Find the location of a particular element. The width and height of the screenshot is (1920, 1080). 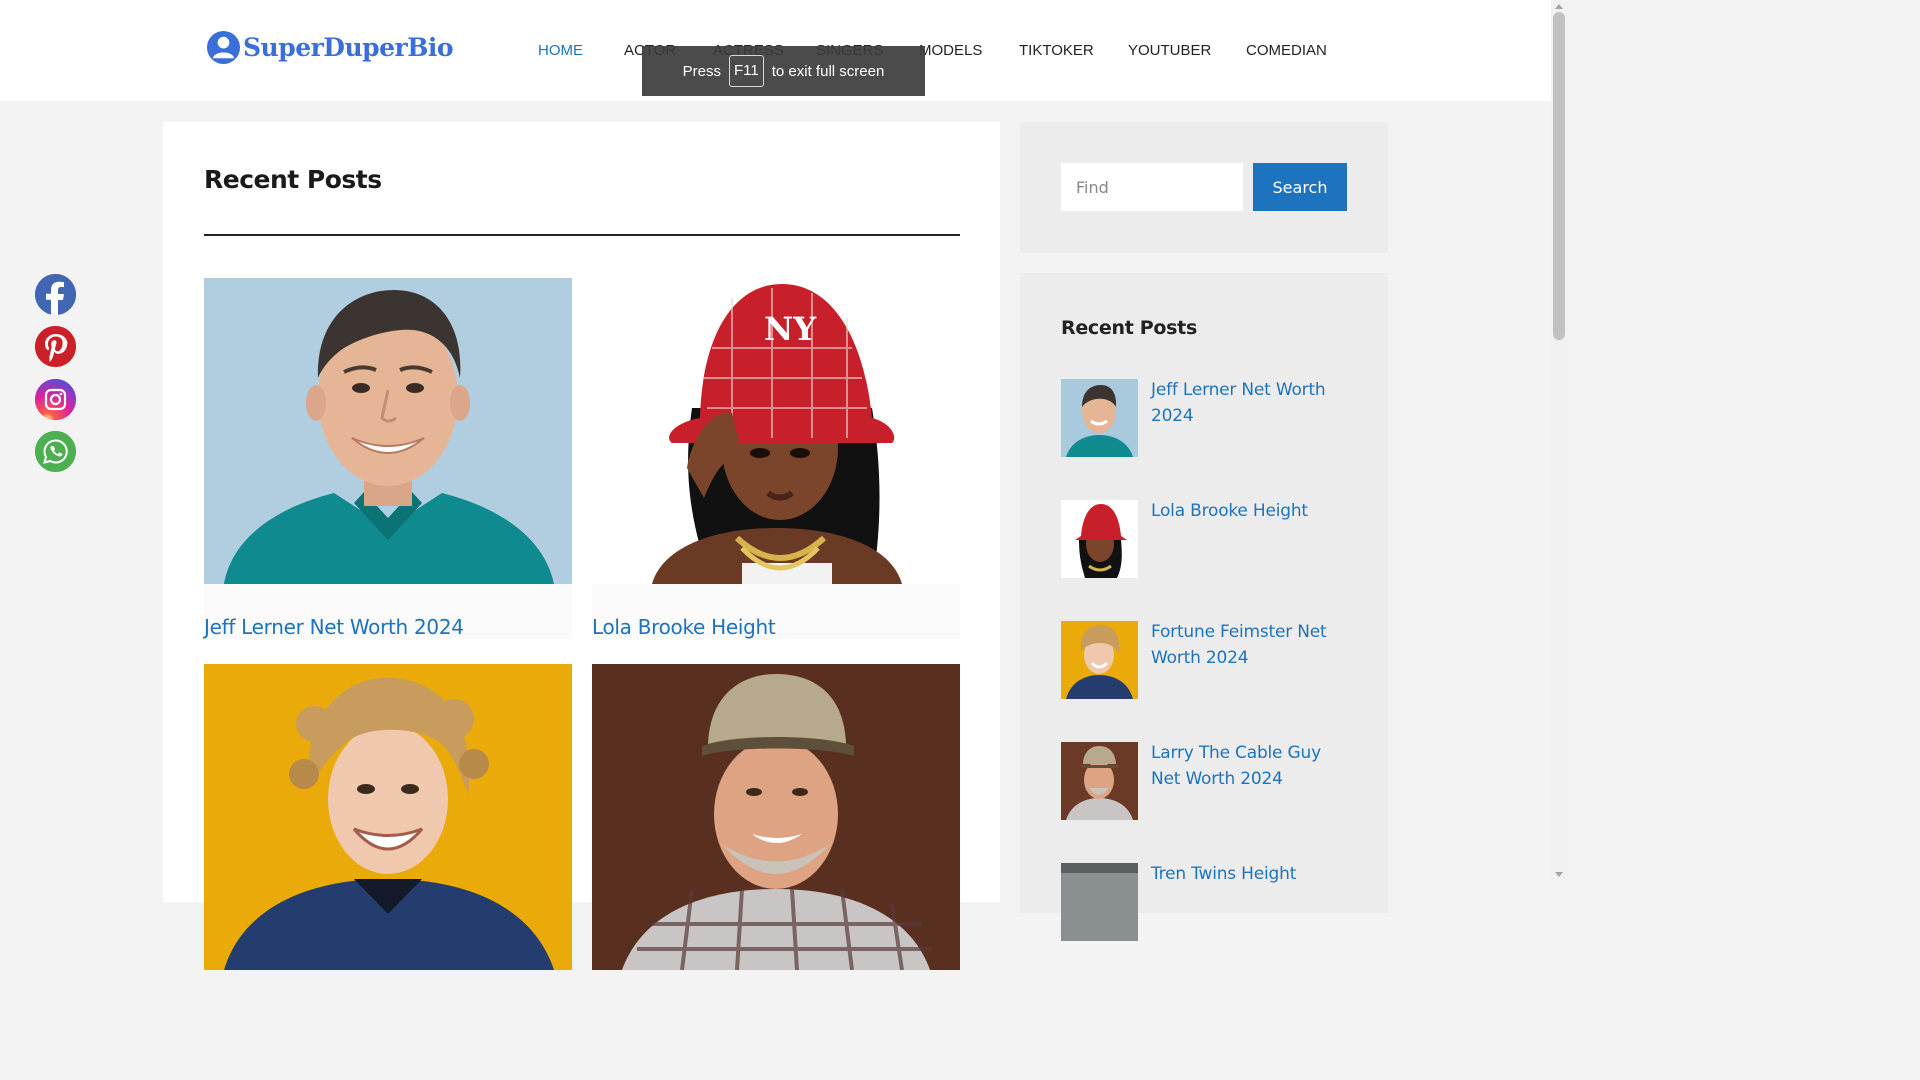

facebook-share-button is located at coordinates (55, 294).